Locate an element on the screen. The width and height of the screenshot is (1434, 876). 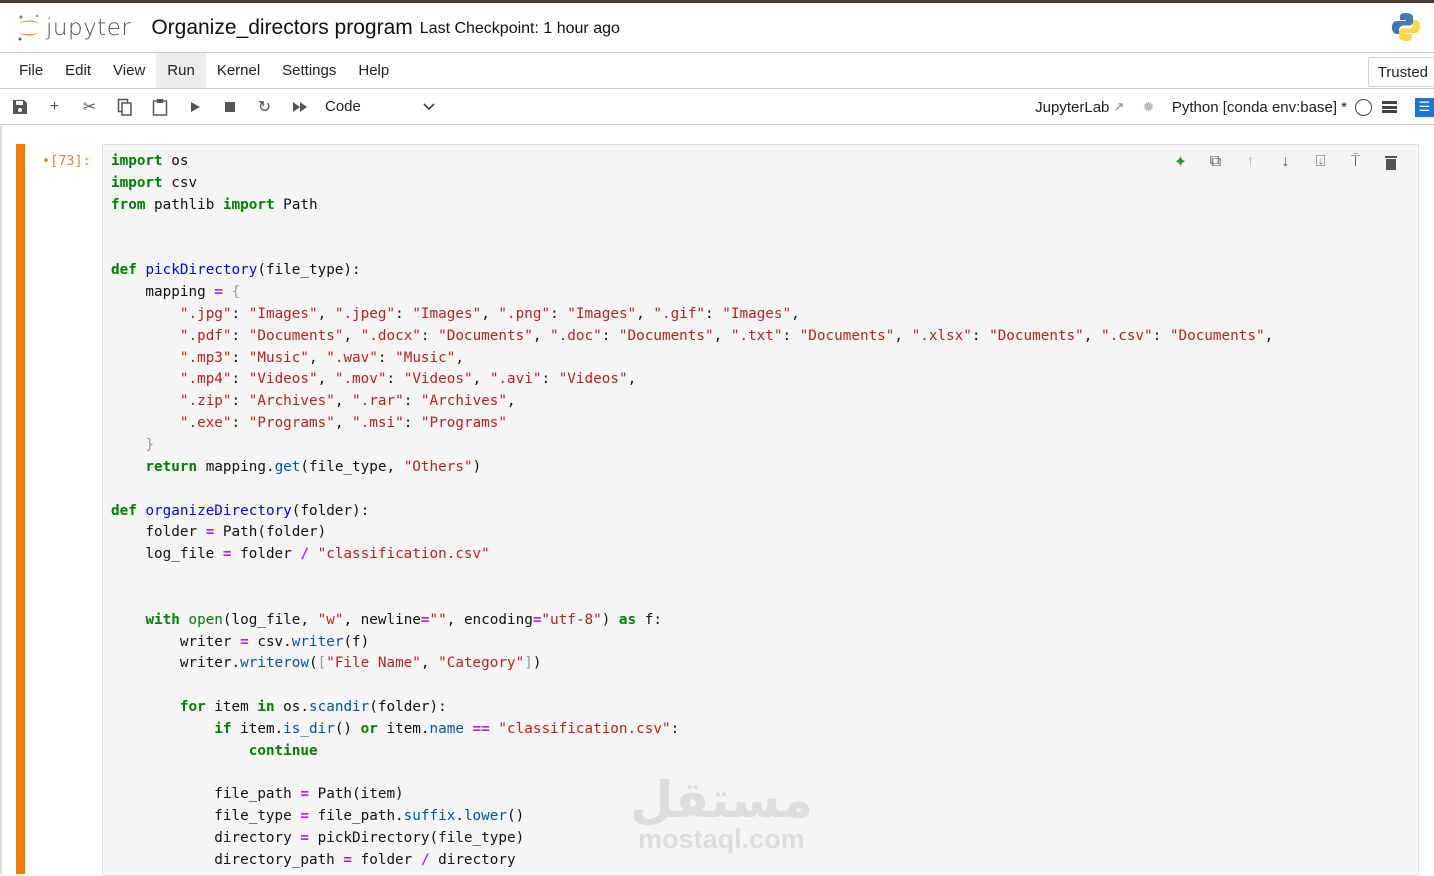
restart-icon: ↻ is located at coordinates (264, 107).